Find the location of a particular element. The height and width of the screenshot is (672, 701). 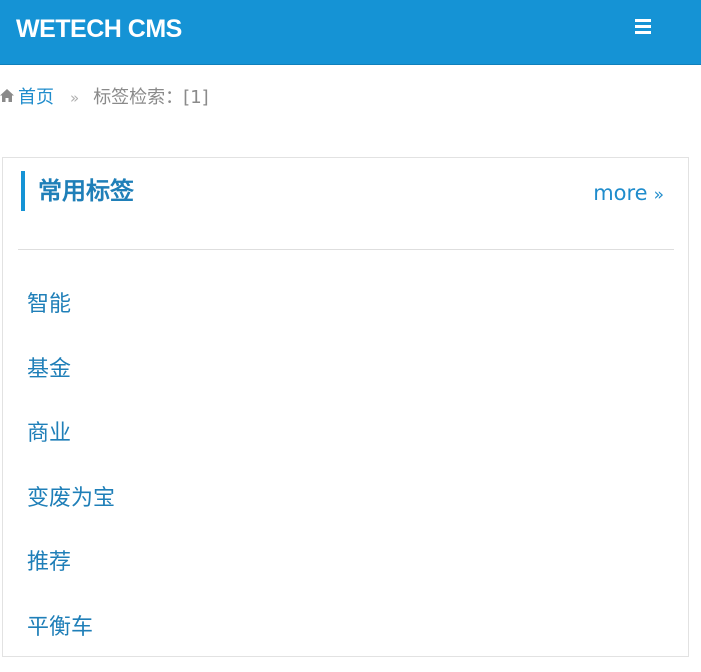

hamburger-menu-icon is located at coordinates (643, 27).